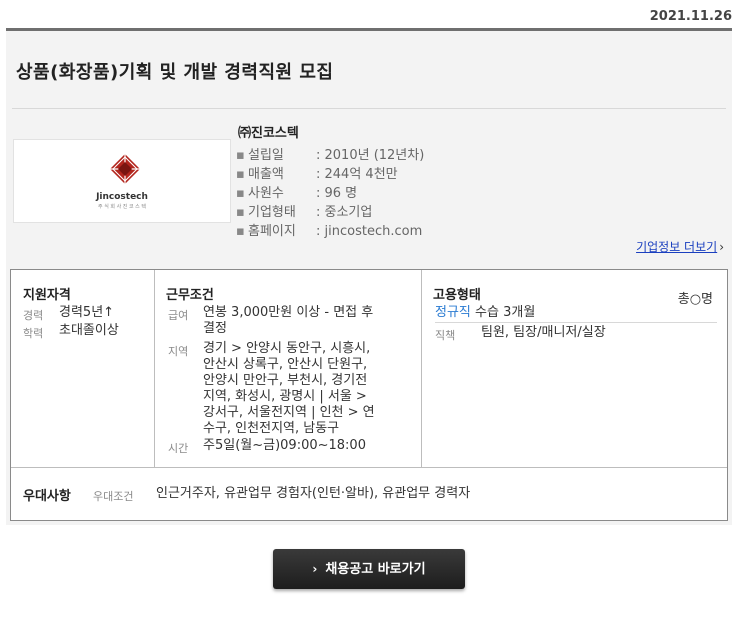 This screenshot has width=738, height=623. Describe the element at coordinates (369, 231) in the screenshot. I see `info-value: : jincostech.com` at that location.